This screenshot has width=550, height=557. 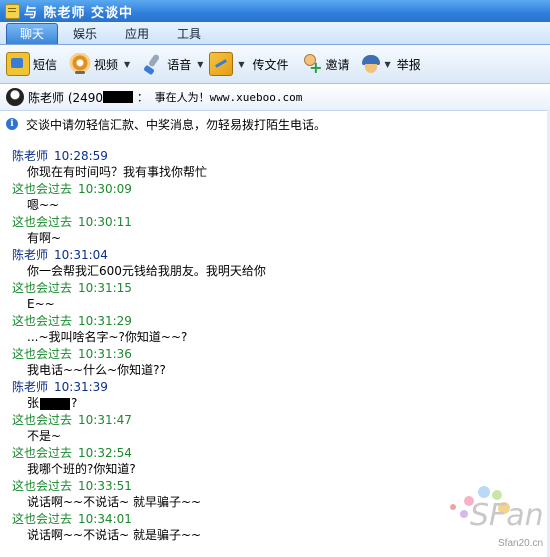 I want to click on message-time: 10:31:36, so click(x=105, y=354).